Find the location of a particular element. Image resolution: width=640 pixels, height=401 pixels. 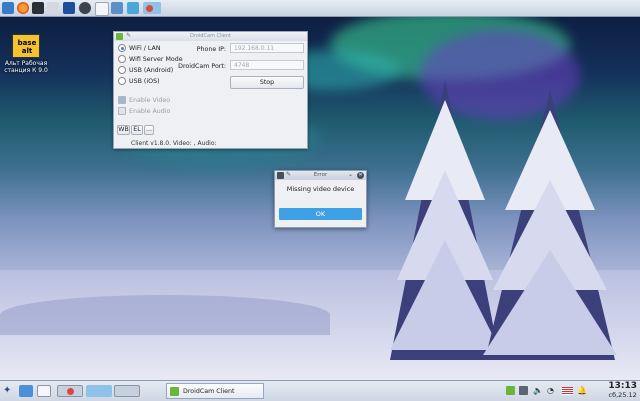

network-icon is located at coordinates (85, 8).